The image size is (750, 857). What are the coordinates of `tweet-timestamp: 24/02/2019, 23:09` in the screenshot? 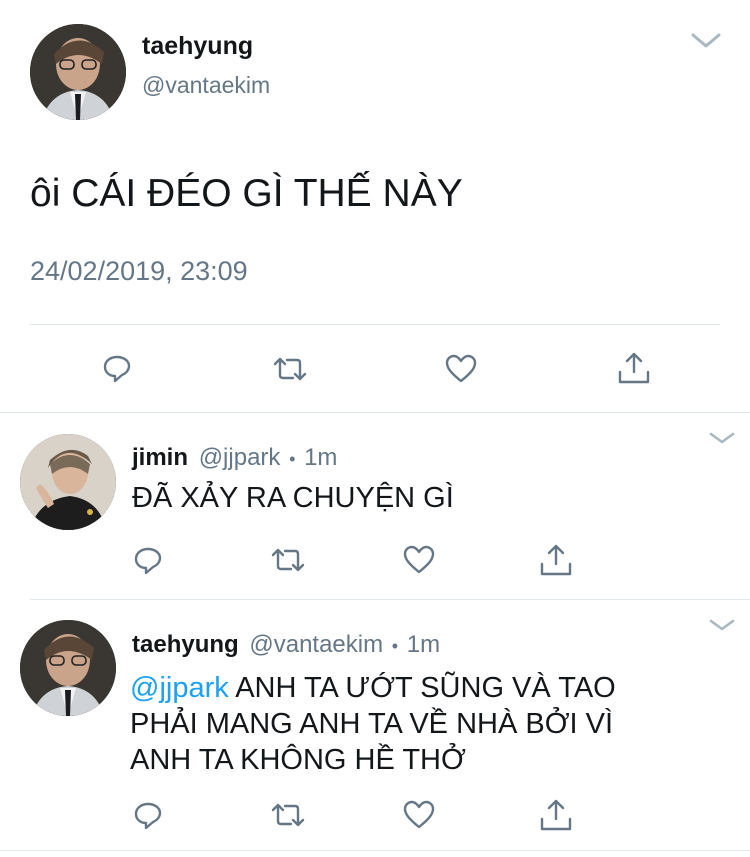 It's located at (139, 271).